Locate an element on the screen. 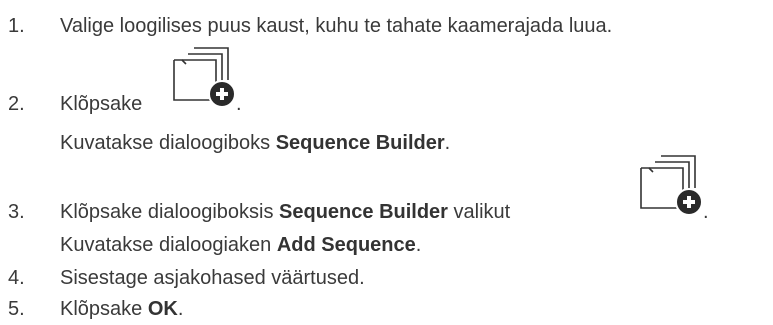  step-result: Kuvatakse dialoogiaken Add Sequence. is located at coordinates (241, 245).